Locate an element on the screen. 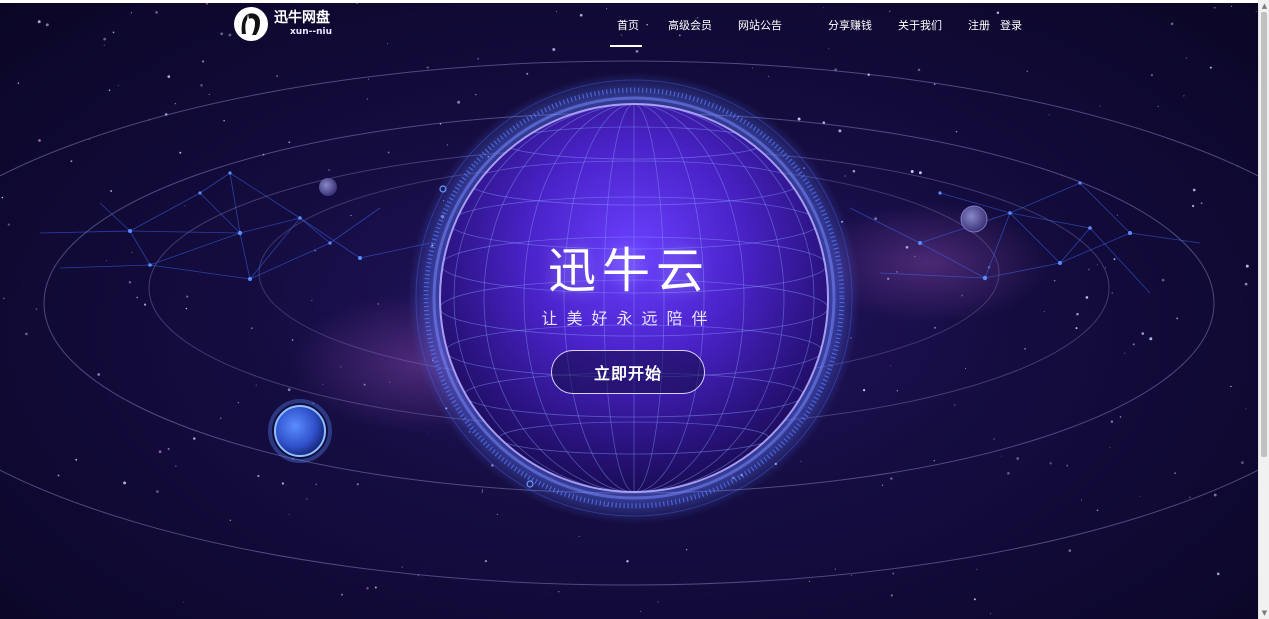  logo-subtitle: xun--niu is located at coordinates (311, 32).